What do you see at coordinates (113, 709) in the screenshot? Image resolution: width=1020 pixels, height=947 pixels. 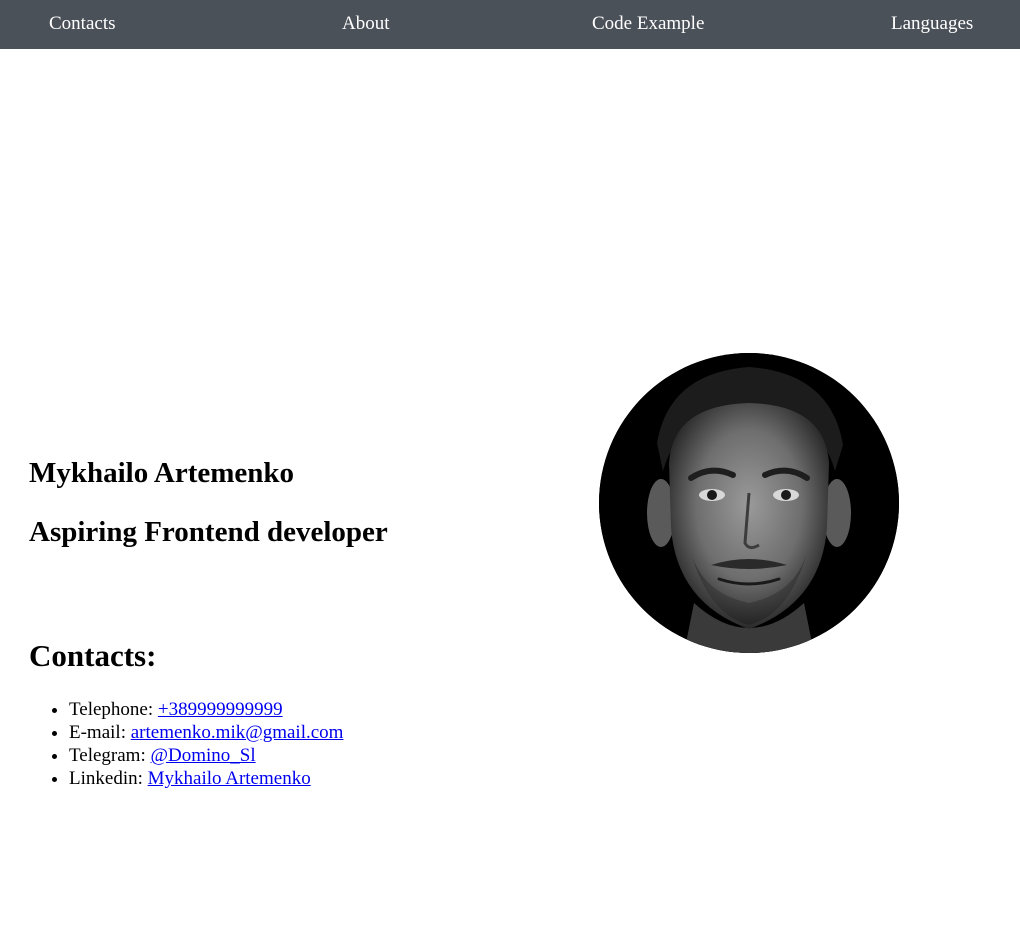 I see `contact-label: Telephone:` at bounding box center [113, 709].